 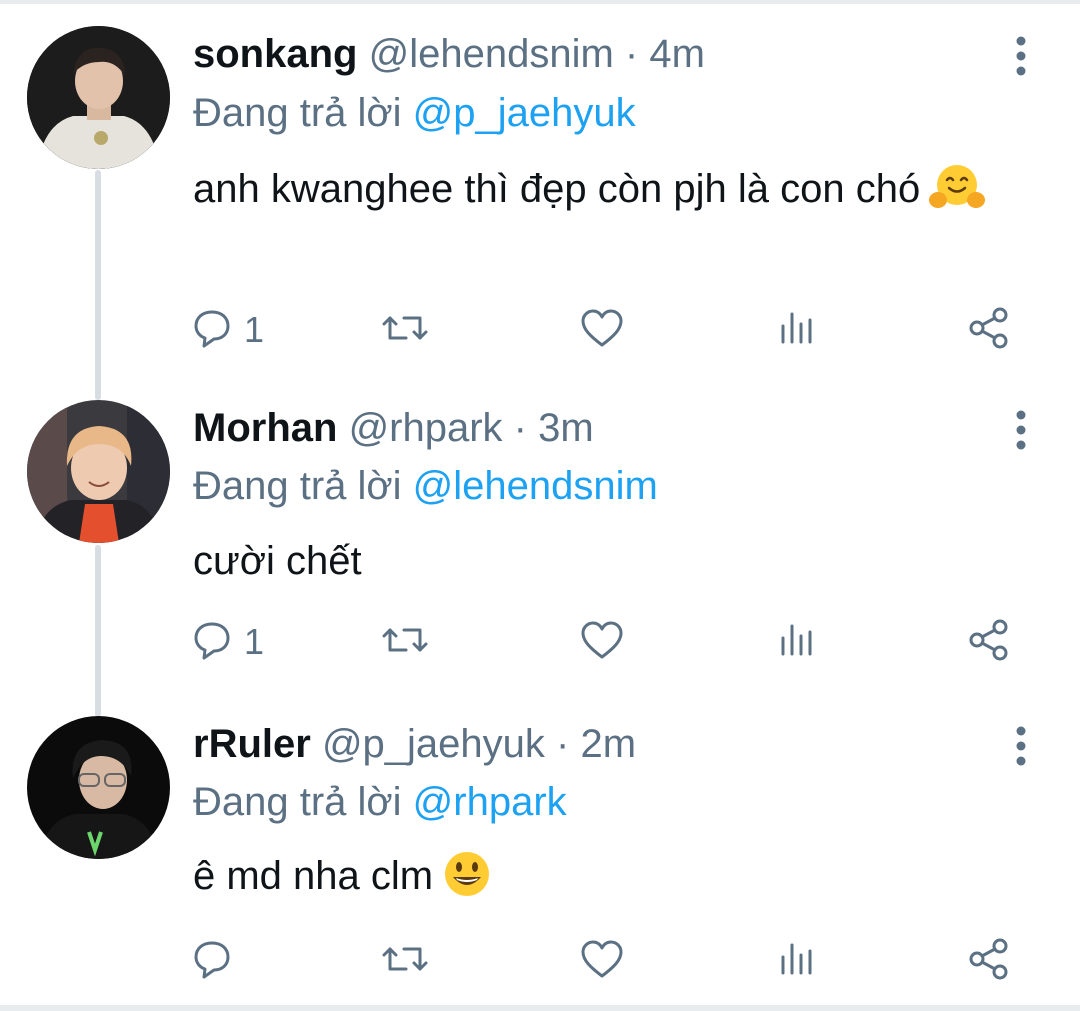 I want to click on timestamp: 3m, so click(x=566, y=428).